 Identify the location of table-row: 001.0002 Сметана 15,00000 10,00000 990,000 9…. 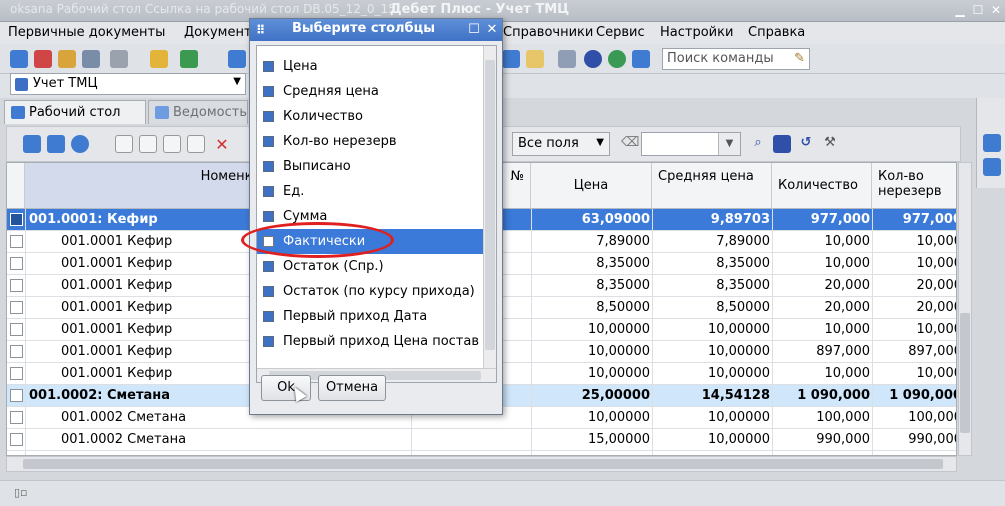
(481, 440).